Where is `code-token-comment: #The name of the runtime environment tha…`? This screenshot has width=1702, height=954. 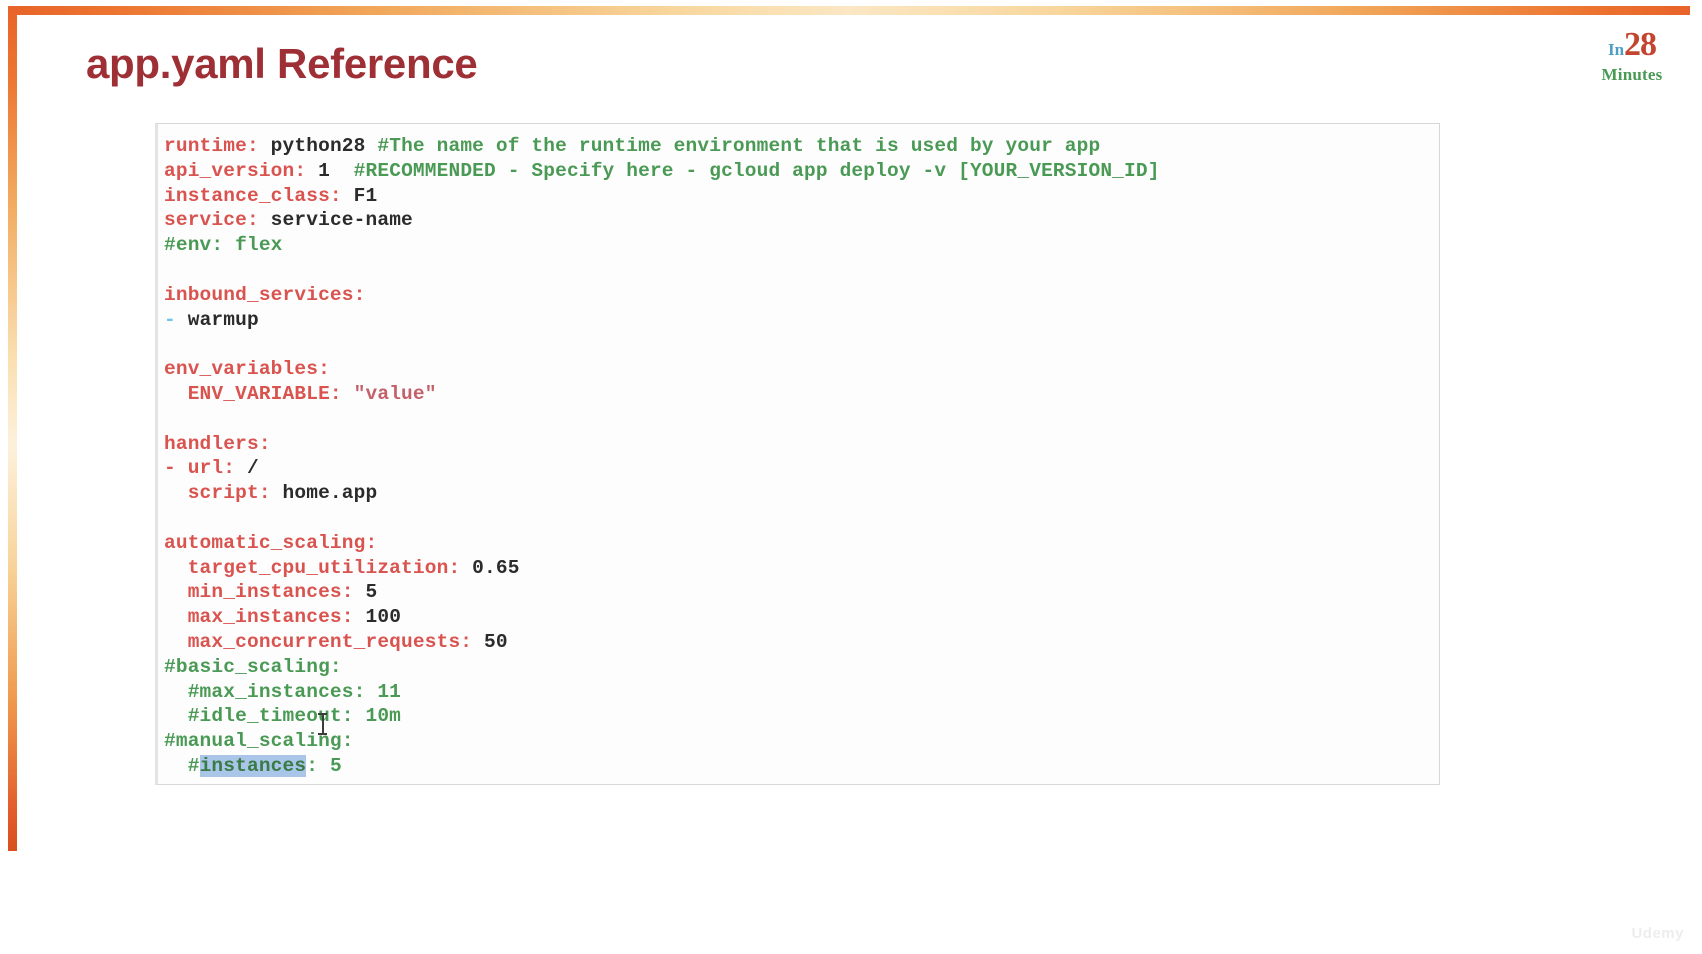
code-token-comment: #The name of the runtime environment tha… is located at coordinates (739, 146).